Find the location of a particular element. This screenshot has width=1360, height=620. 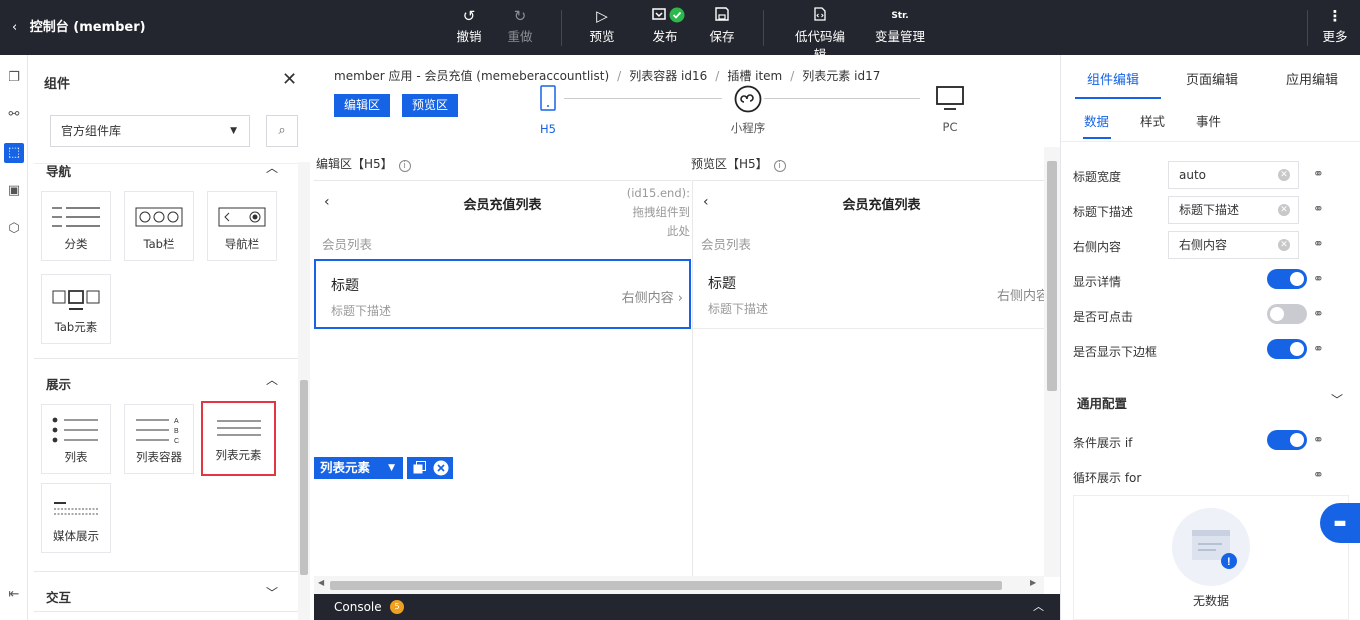

component-list-element: 列表元素 is located at coordinates (238, 438).